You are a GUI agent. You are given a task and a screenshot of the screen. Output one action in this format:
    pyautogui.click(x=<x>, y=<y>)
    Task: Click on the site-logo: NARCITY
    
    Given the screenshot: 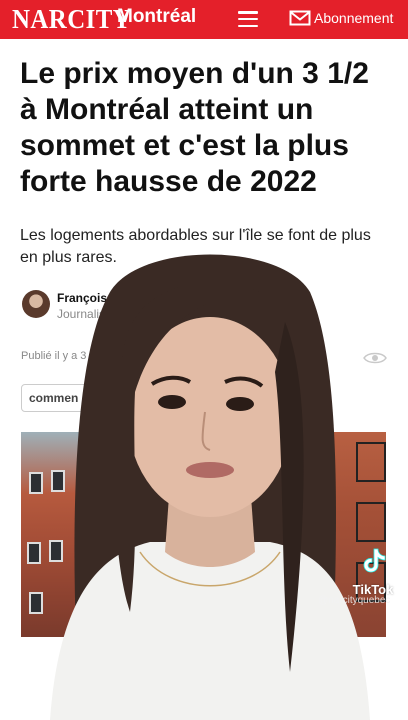 What is the action you would take?
    pyautogui.click(x=71, y=19)
    